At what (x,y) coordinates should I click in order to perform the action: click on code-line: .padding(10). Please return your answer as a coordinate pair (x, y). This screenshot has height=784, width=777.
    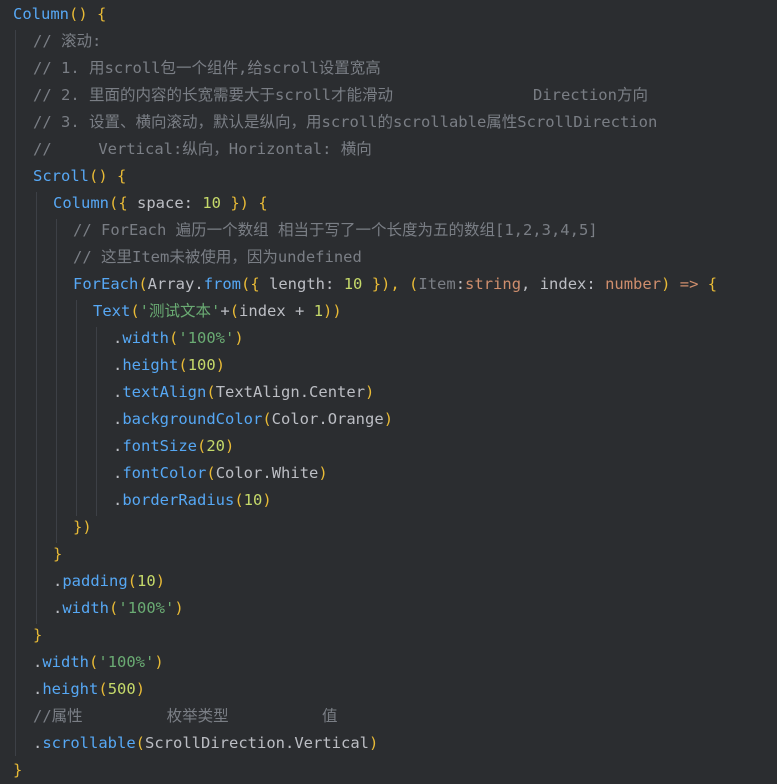
    Looking at the image, I should click on (109, 581).